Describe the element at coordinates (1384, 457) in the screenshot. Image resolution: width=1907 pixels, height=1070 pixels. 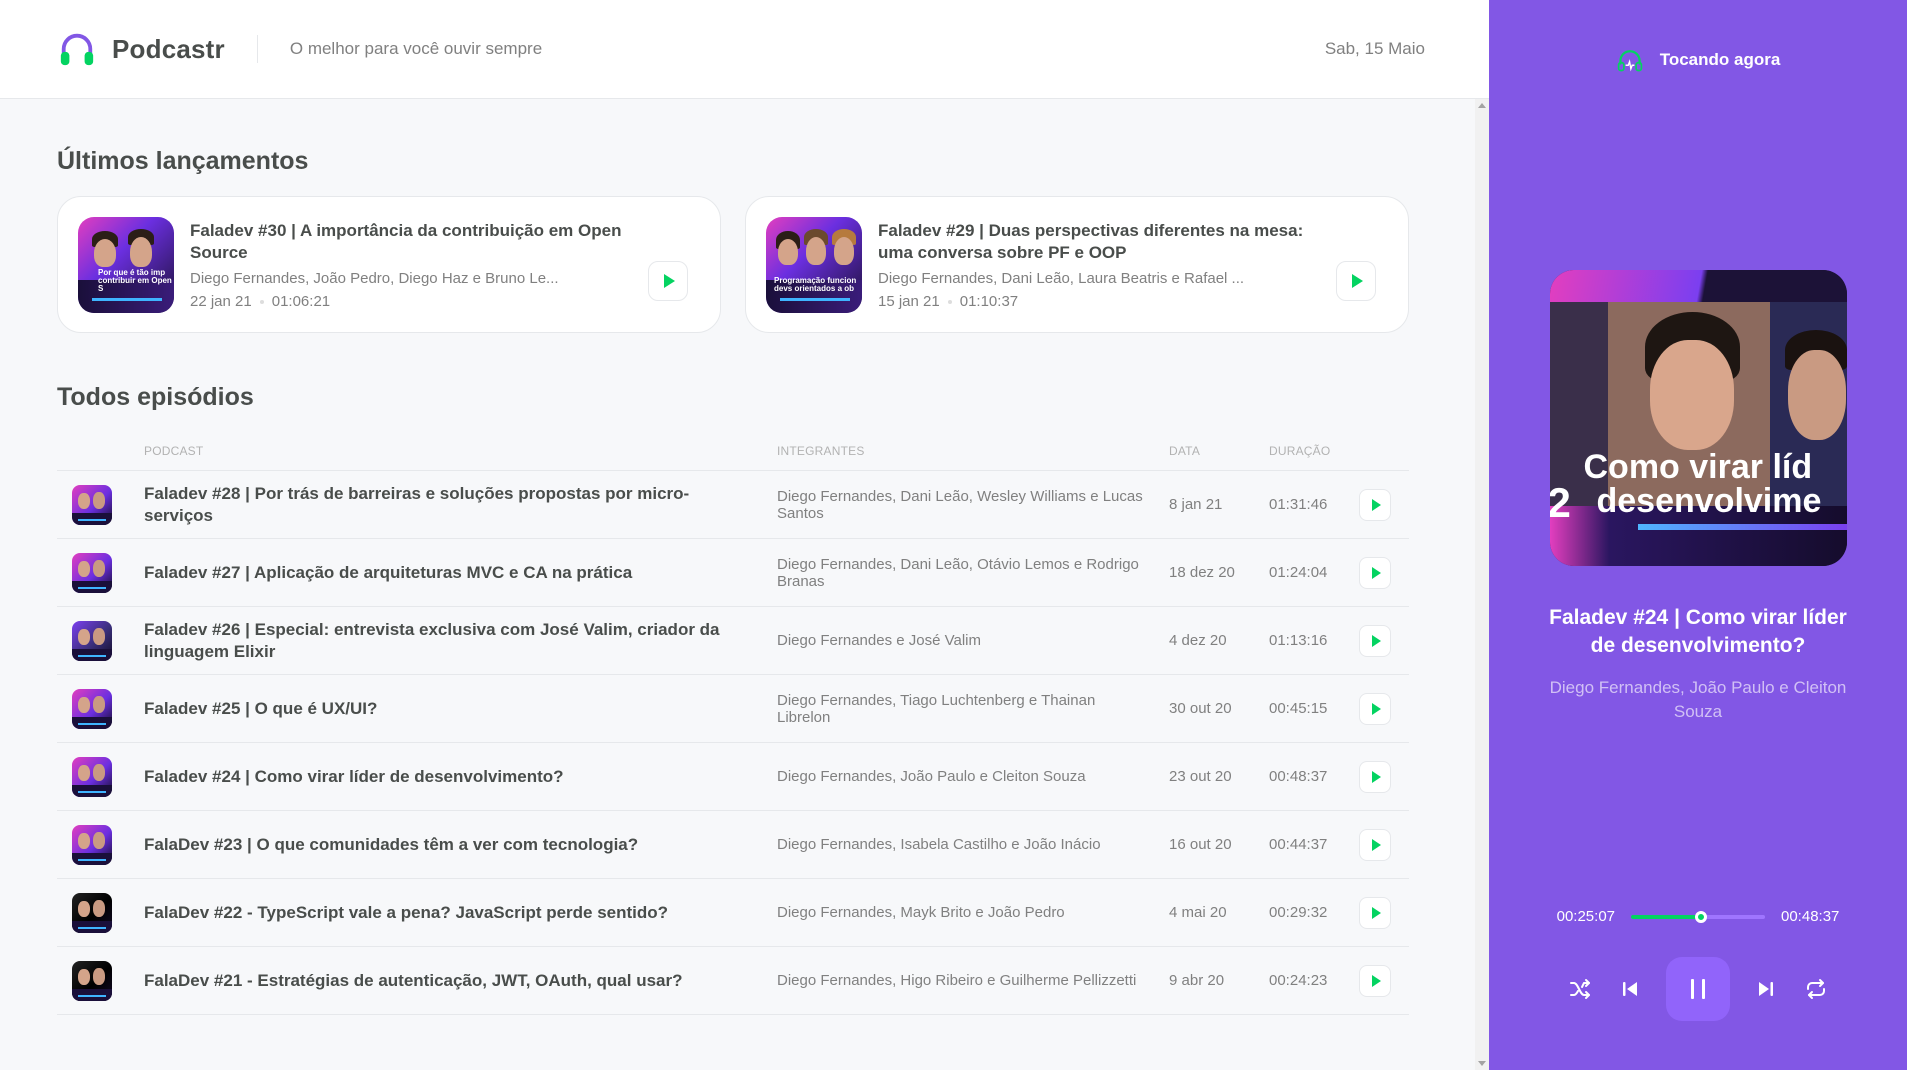
I see `header-play` at that location.